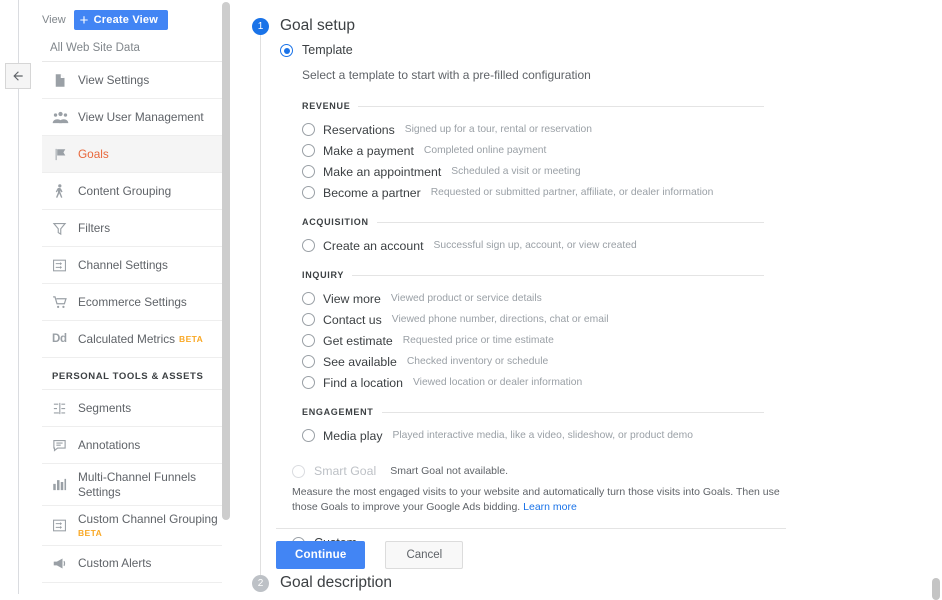  What do you see at coordinates (191, 338) in the screenshot?
I see `beta-badge: BETA` at bounding box center [191, 338].